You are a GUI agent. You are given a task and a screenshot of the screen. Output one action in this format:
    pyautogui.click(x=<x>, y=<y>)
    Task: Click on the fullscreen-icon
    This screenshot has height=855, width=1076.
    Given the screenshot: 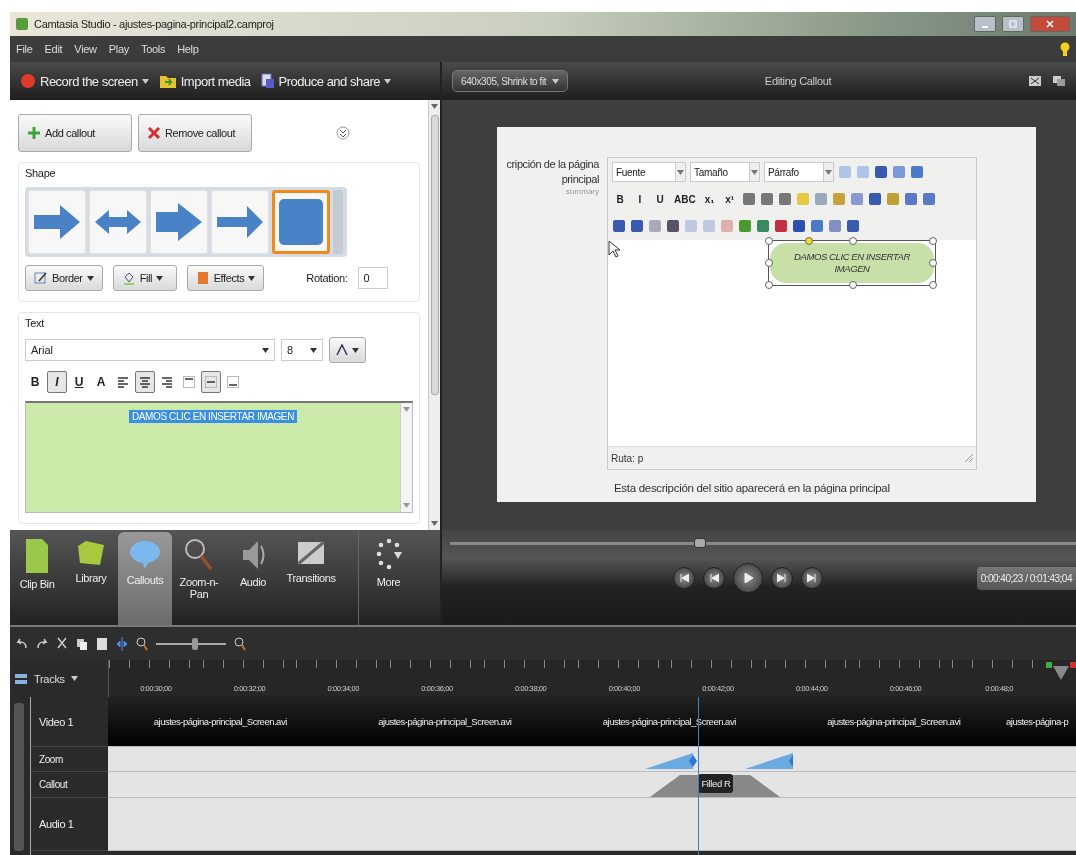 What is the action you would take?
    pyautogui.click(x=1035, y=81)
    